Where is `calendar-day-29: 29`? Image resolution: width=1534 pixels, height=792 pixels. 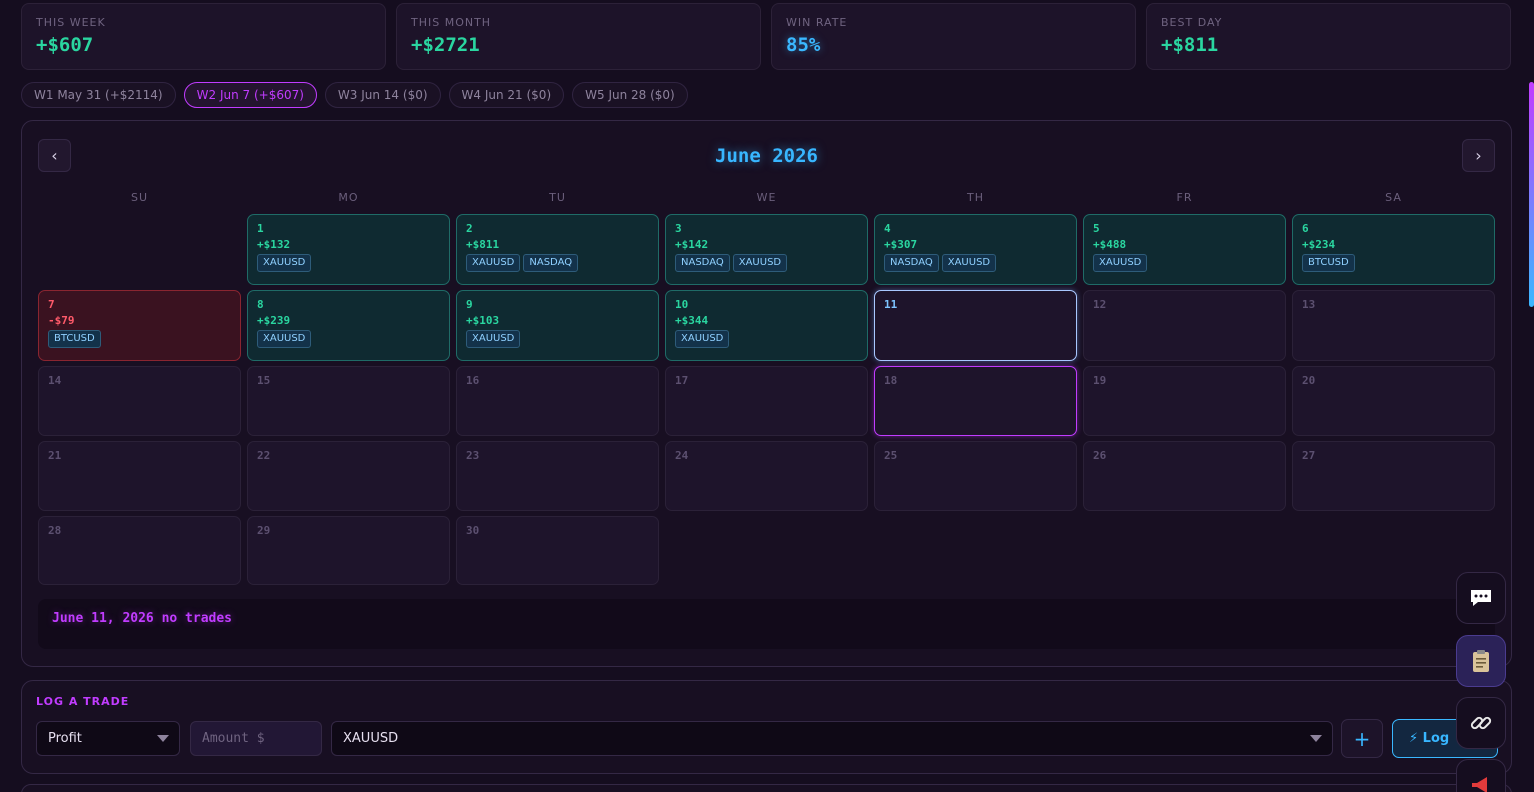
calendar-day-29: 29 is located at coordinates (348, 550).